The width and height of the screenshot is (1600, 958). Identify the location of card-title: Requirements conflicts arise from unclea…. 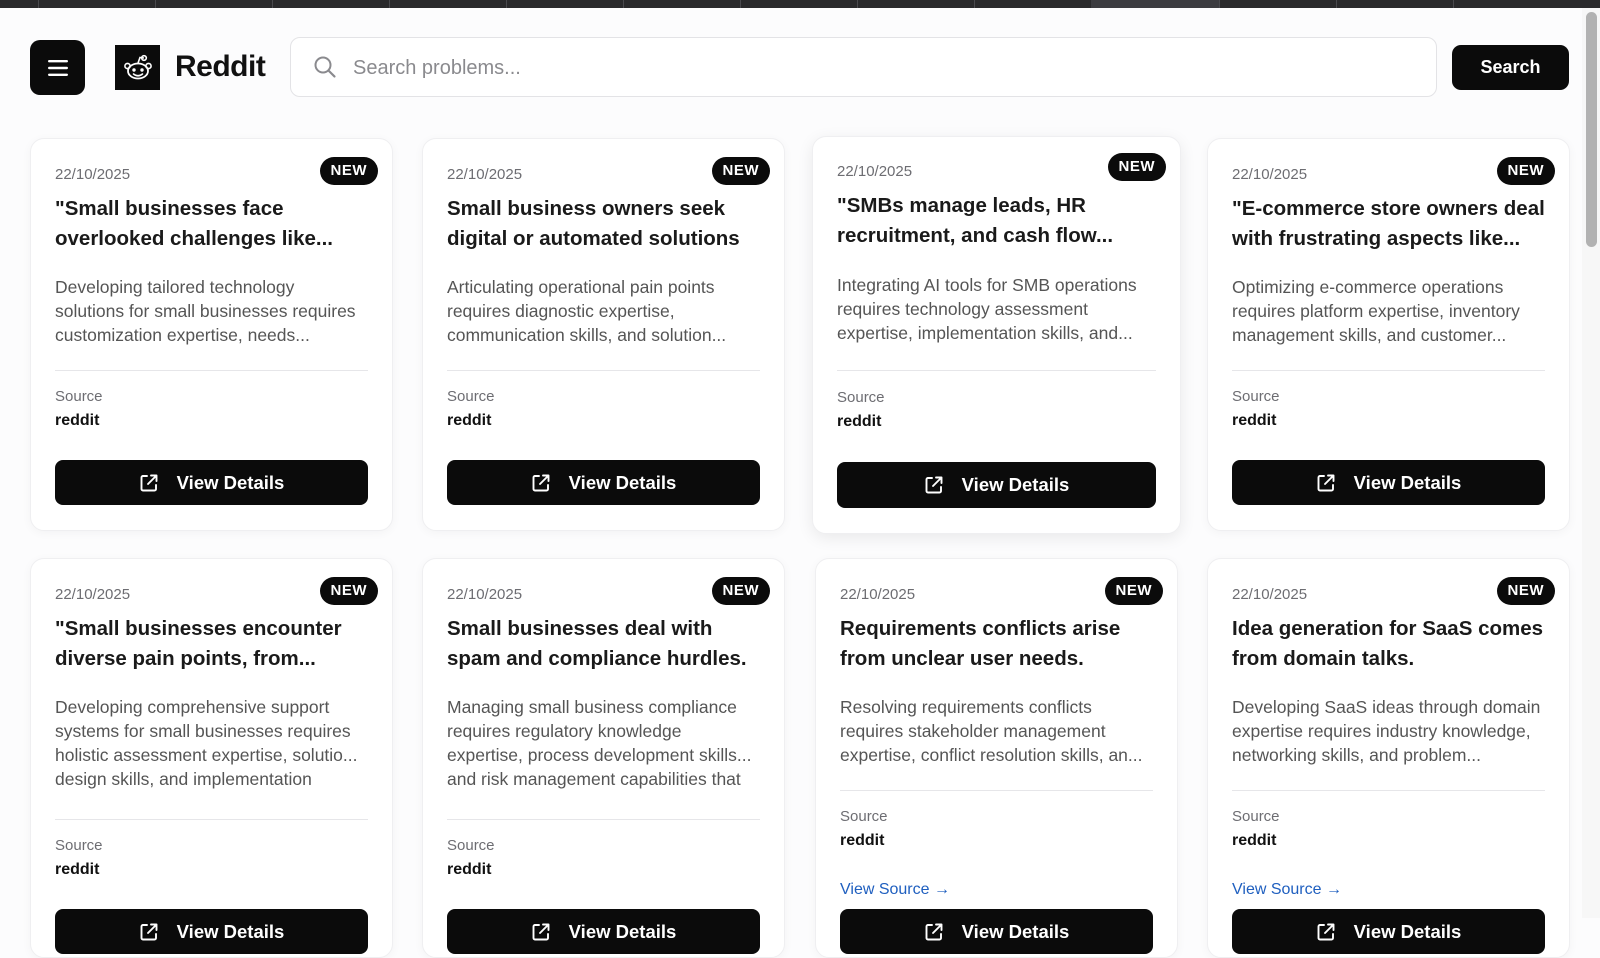
(996, 644).